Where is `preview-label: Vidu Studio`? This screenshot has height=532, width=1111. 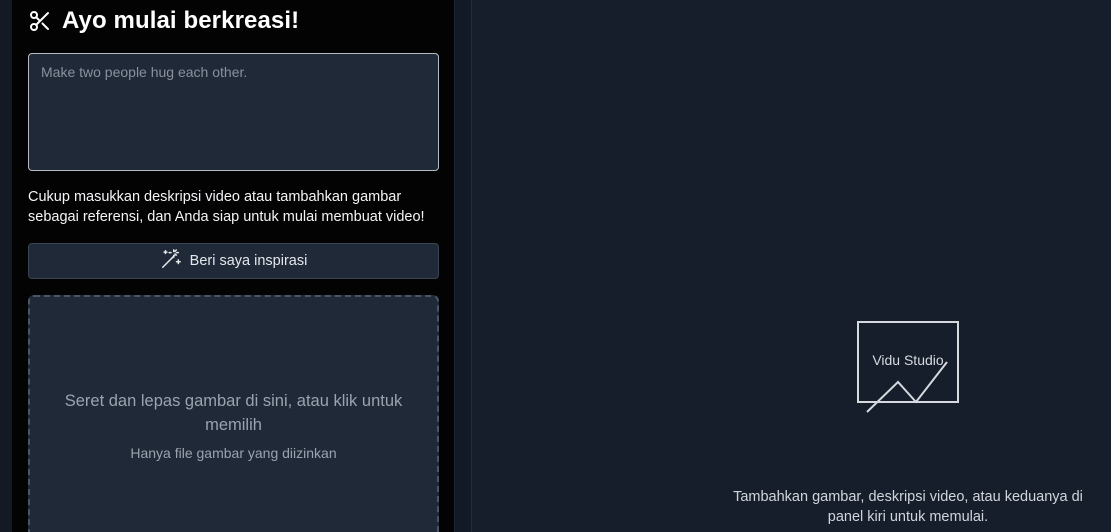 preview-label: Vidu Studio is located at coordinates (908, 360).